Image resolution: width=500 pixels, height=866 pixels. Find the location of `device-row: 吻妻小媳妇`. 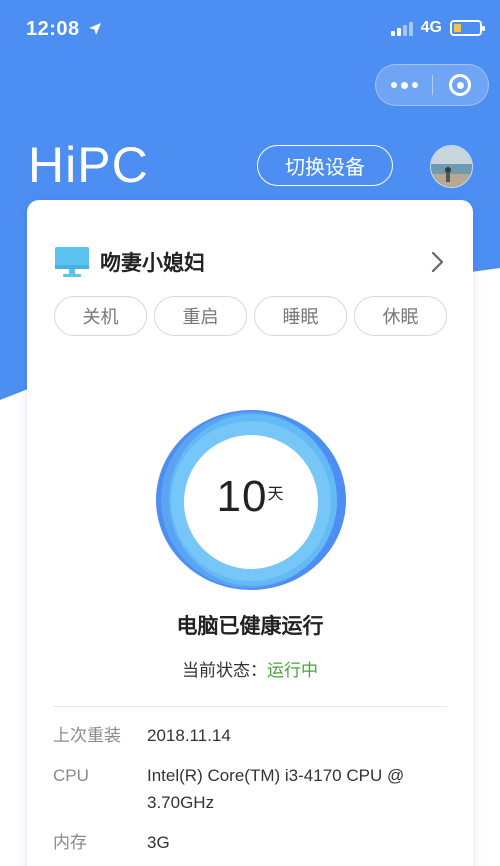

device-row: 吻妻小媳妇 is located at coordinates (251, 262).